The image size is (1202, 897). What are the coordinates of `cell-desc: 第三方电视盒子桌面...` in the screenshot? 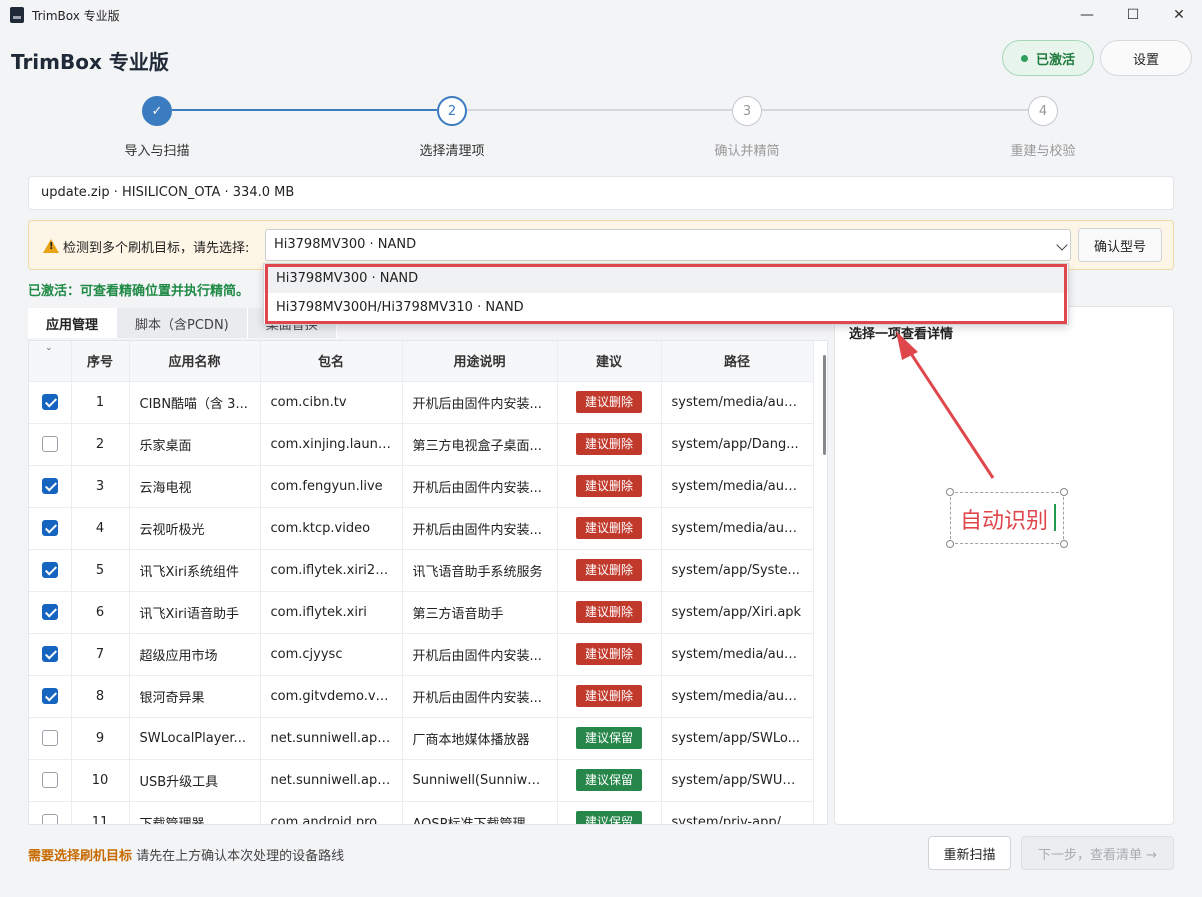 It's located at (480, 444).